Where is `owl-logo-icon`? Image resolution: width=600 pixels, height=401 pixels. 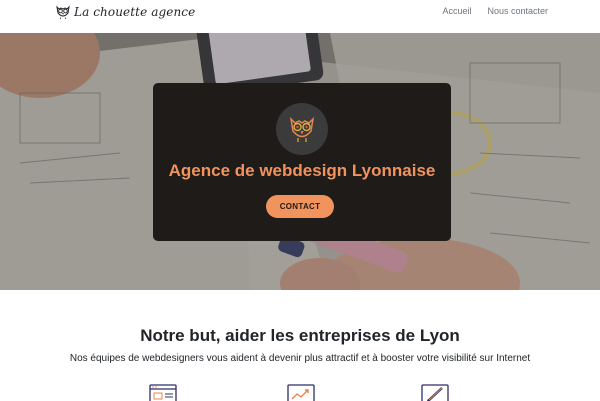 owl-logo-icon is located at coordinates (63, 12).